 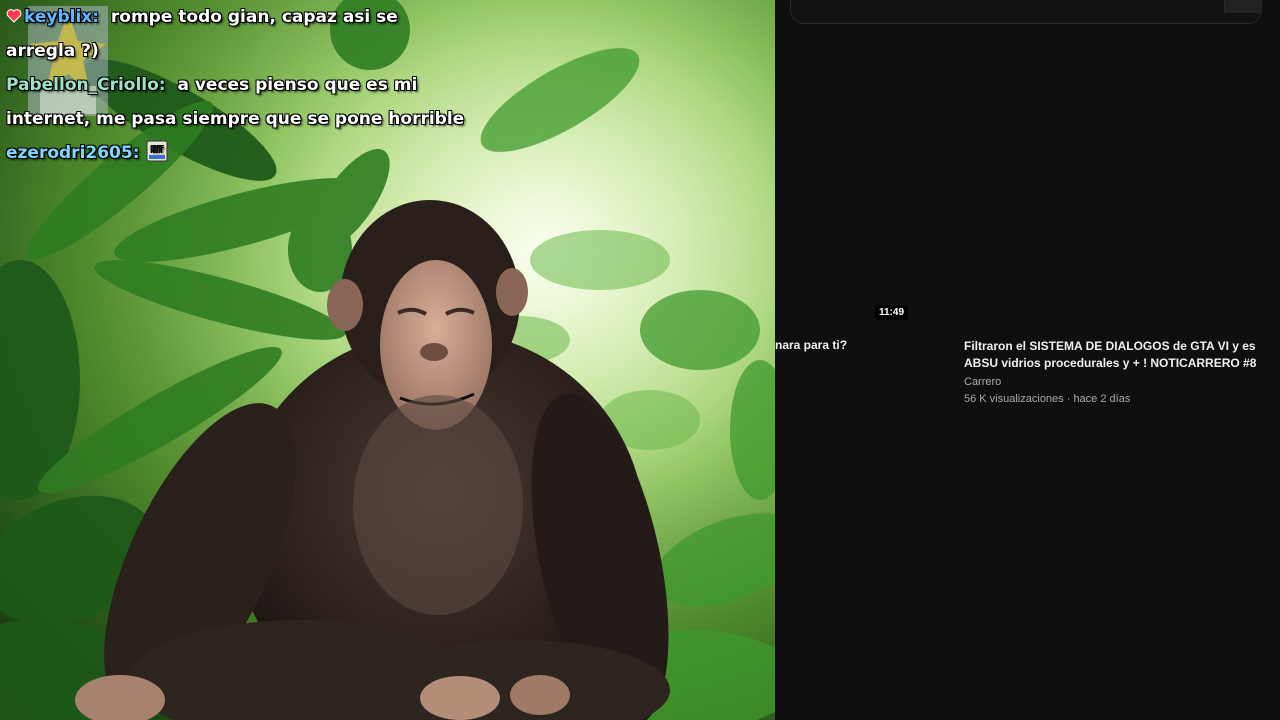 I want to click on video-meta: 56 K visualizaciones · hace 2 días, so click(x=1047, y=399).